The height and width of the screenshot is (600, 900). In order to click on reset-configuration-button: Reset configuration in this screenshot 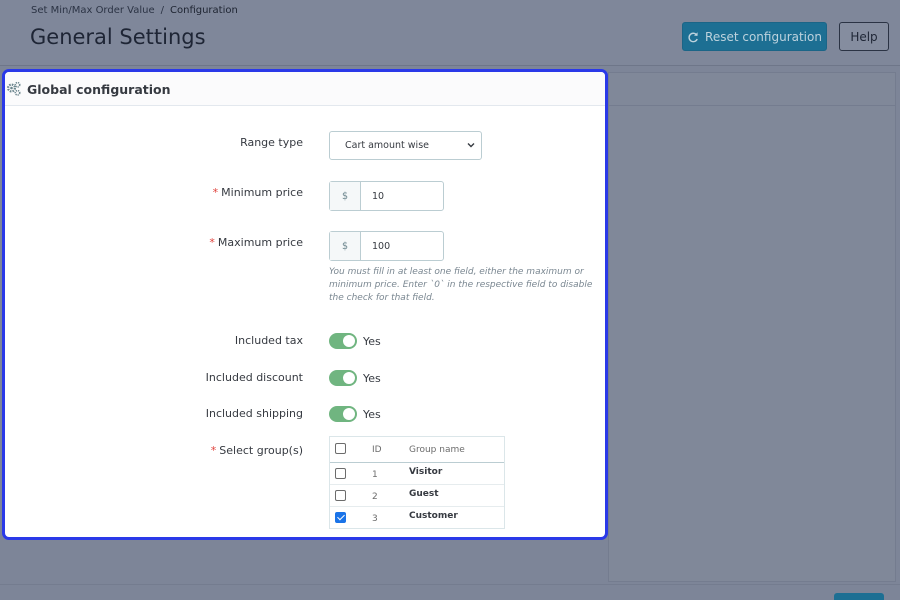, I will do `click(754, 36)`.